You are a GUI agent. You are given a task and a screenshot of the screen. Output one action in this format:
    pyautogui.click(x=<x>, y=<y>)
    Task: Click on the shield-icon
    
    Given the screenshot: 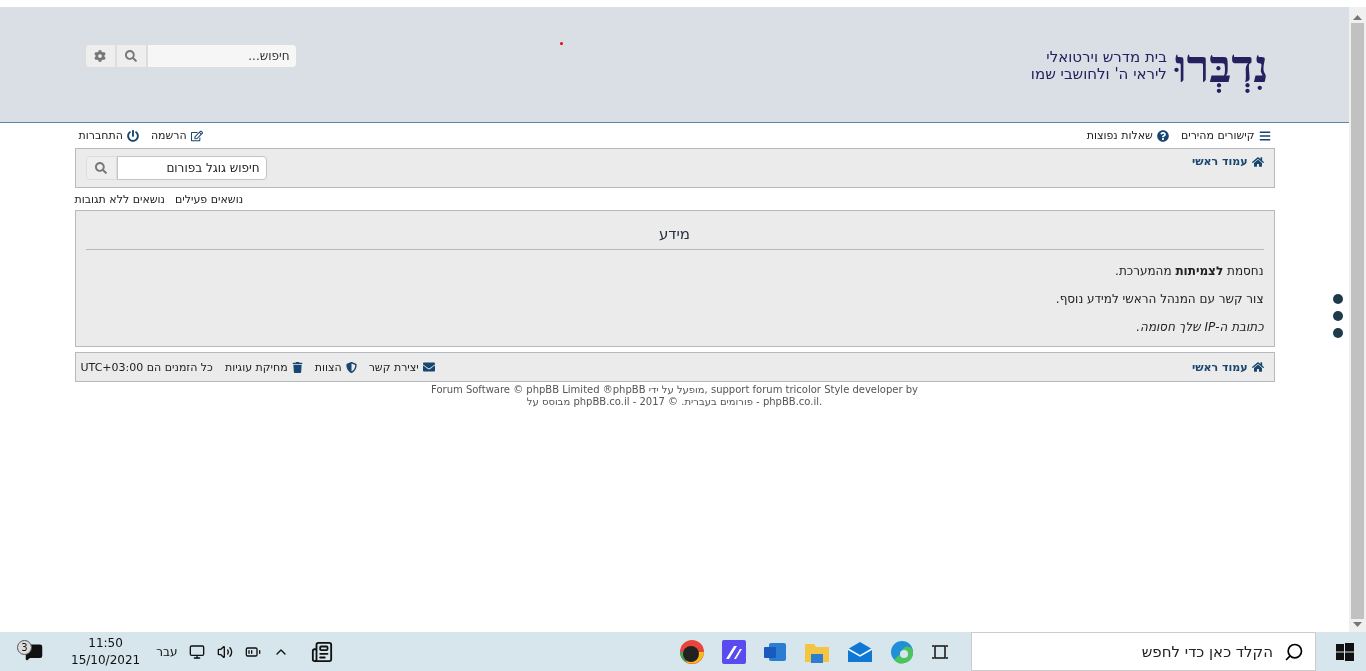 What is the action you would take?
    pyautogui.click(x=351, y=367)
    